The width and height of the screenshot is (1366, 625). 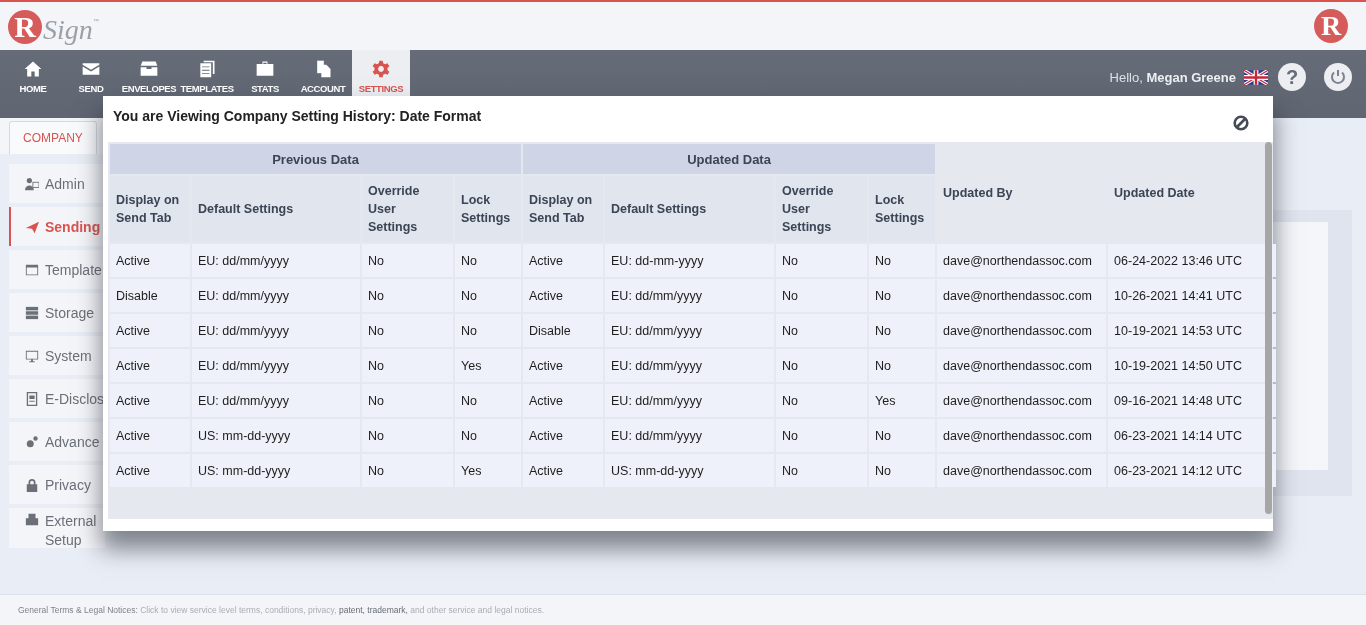 I want to click on group-header: Updated Data, so click(x=729, y=159).